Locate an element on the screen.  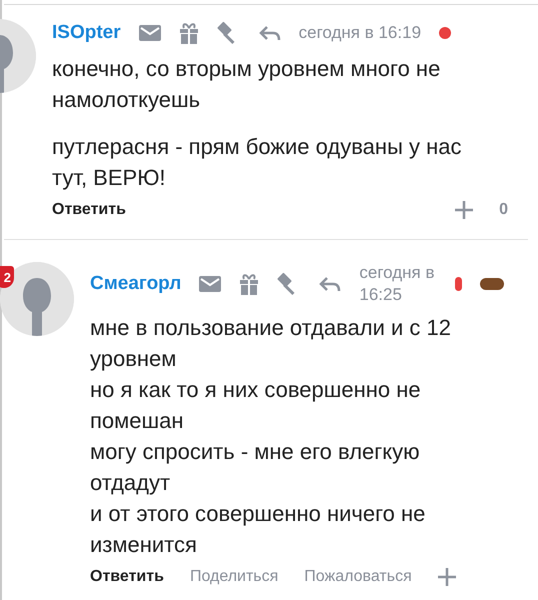
action-link: Пожаловаться is located at coordinates (358, 577).